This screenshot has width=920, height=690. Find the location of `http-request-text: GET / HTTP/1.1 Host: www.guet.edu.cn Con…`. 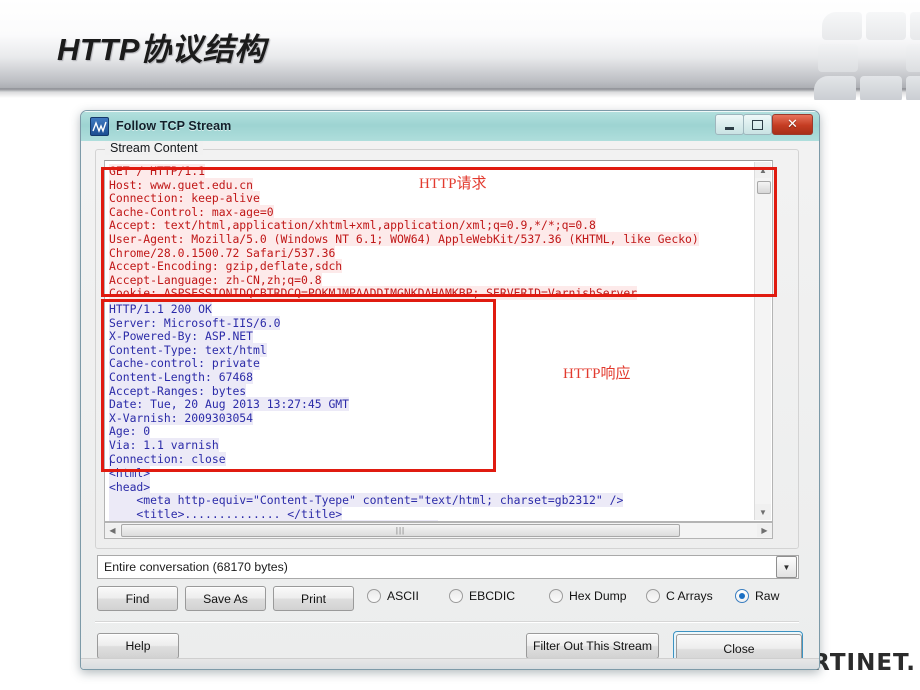

http-request-text: GET / HTTP/1.1 Host: www.guet.edu.cn Con… is located at coordinates (404, 232).